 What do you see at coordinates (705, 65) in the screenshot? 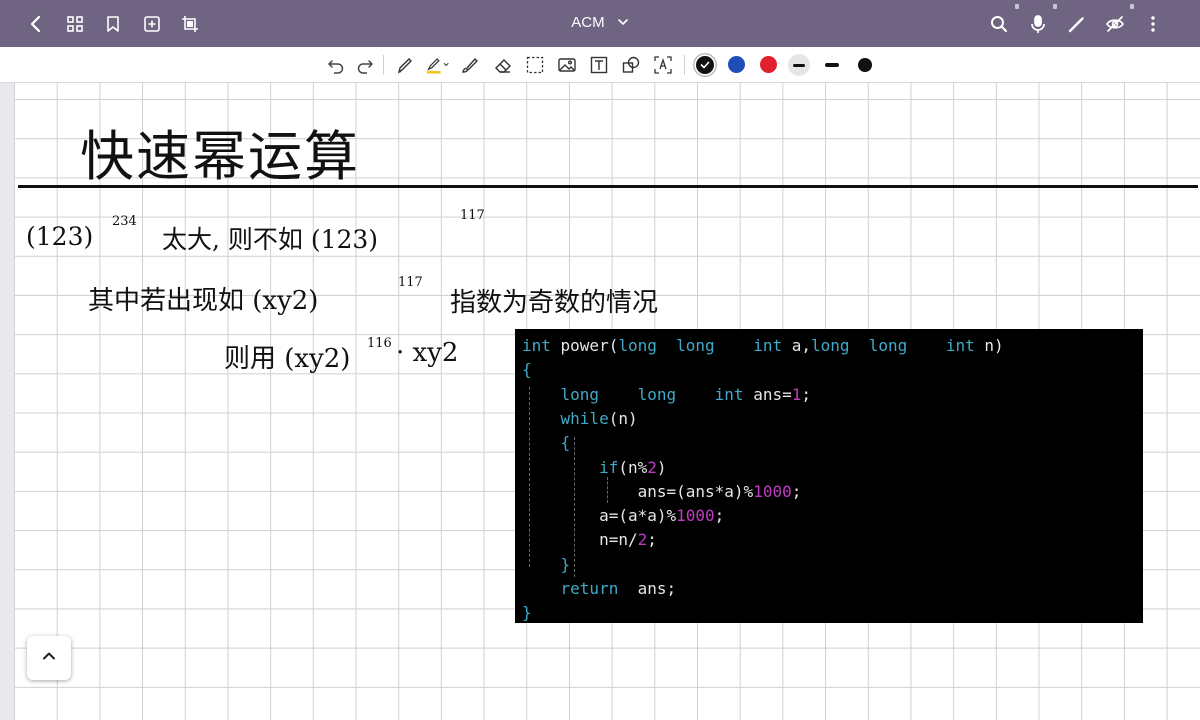
I see `color-swatch-black` at bounding box center [705, 65].